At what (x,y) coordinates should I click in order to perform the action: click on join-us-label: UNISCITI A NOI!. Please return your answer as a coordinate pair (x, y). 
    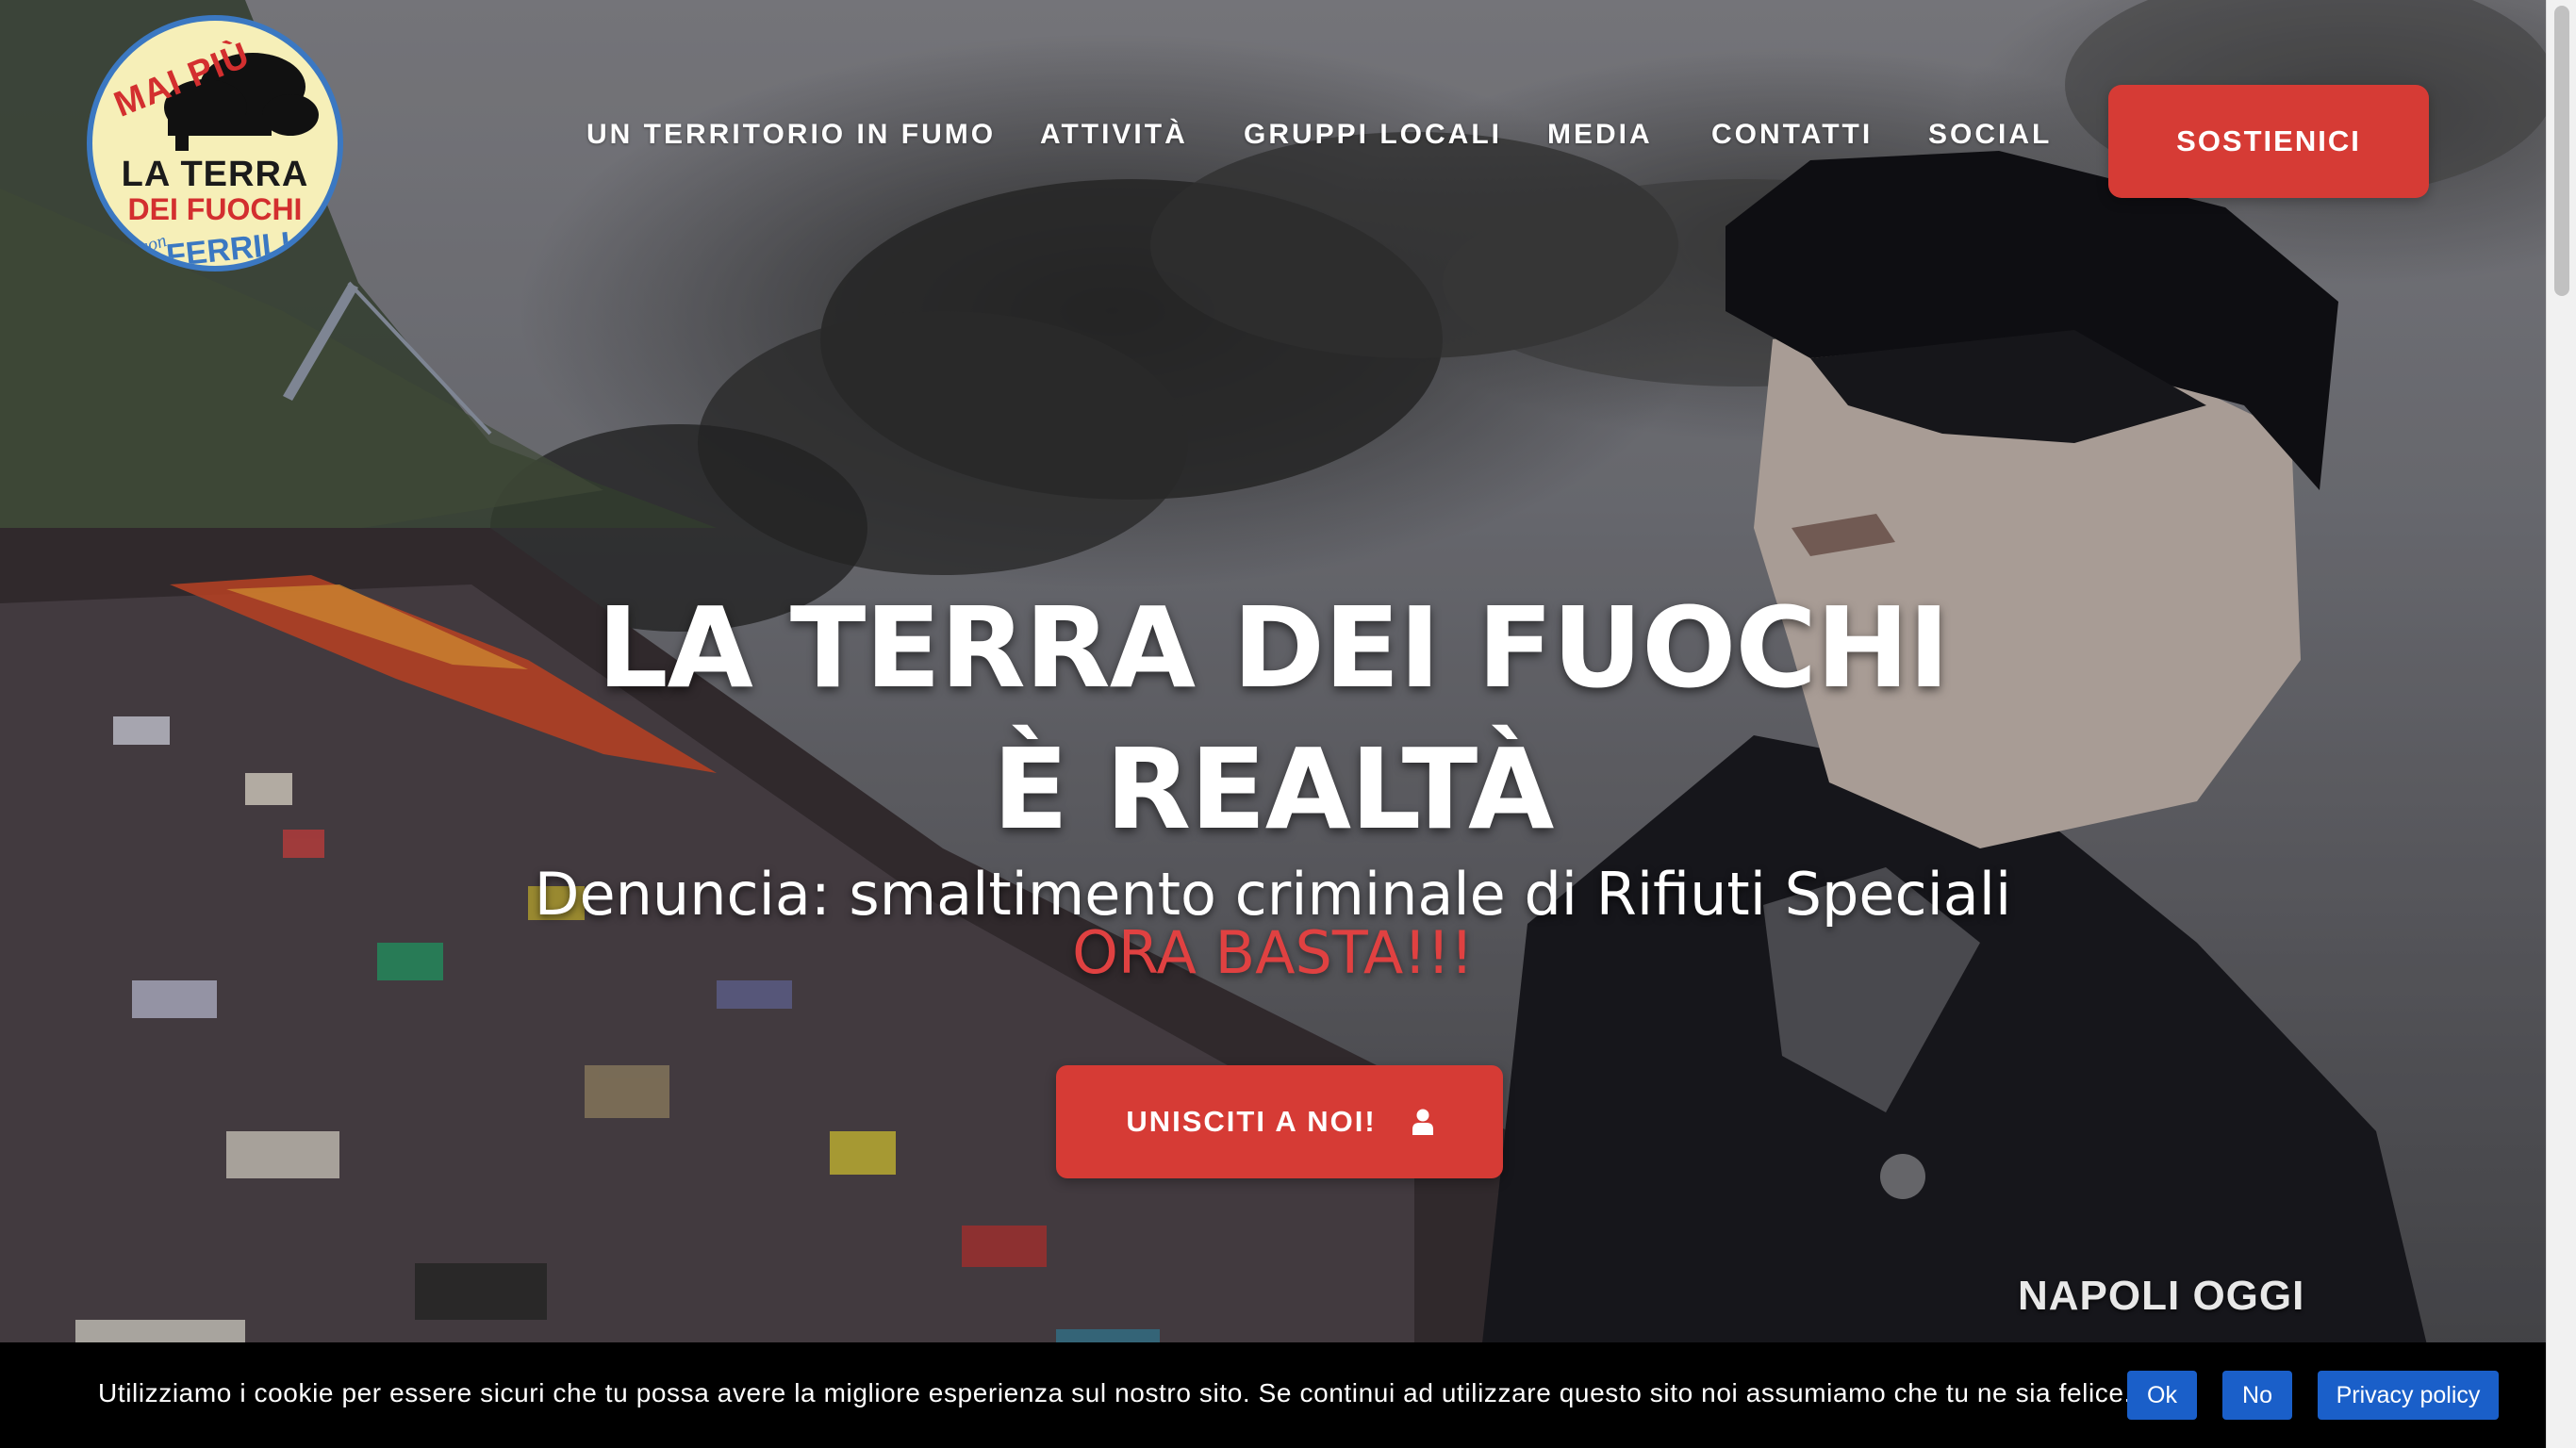
    Looking at the image, I should click on (1251, 1121).